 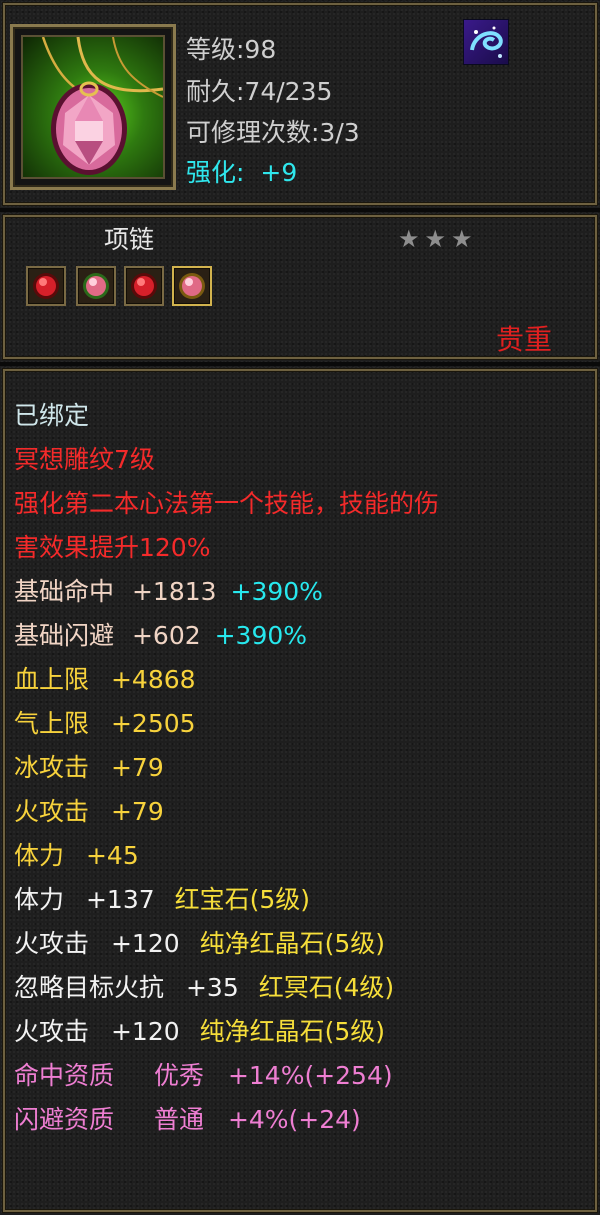 I want to click on bound-status: 已绑定, so click(x=52, y=415).